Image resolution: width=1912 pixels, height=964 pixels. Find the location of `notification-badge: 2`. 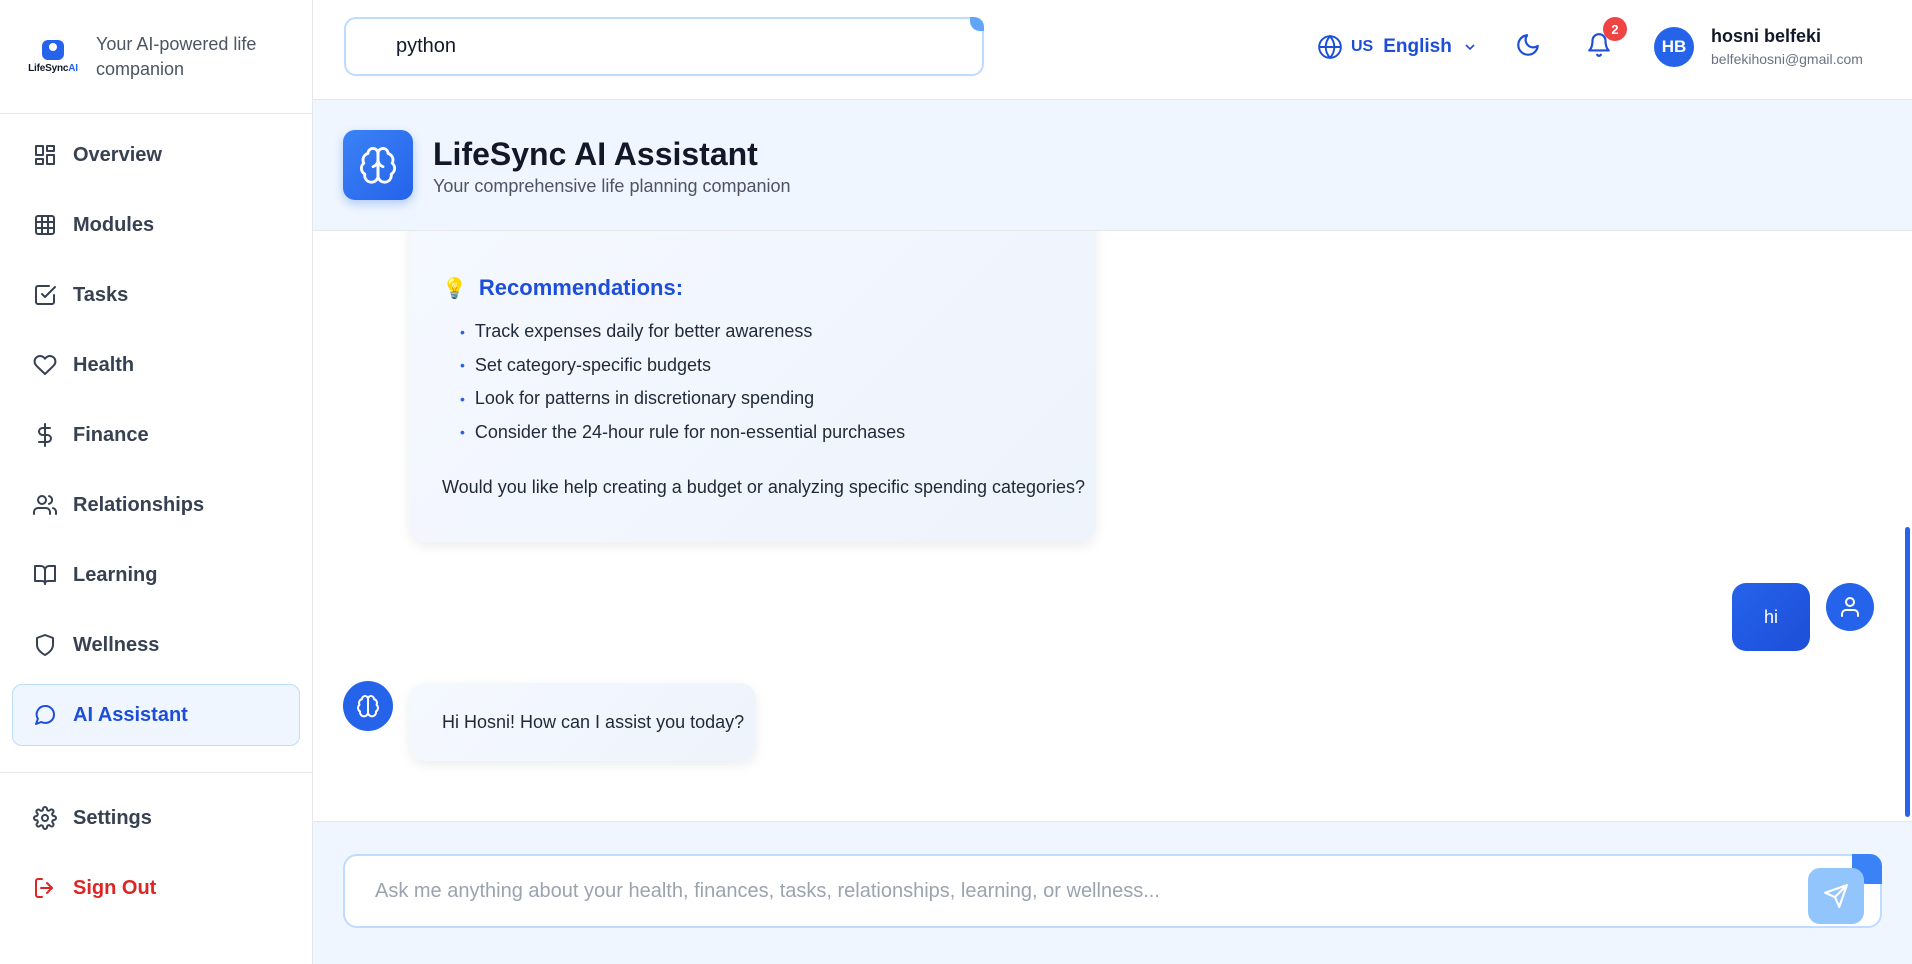

notification-badge: 2 is located at coordinates (1615, 29).